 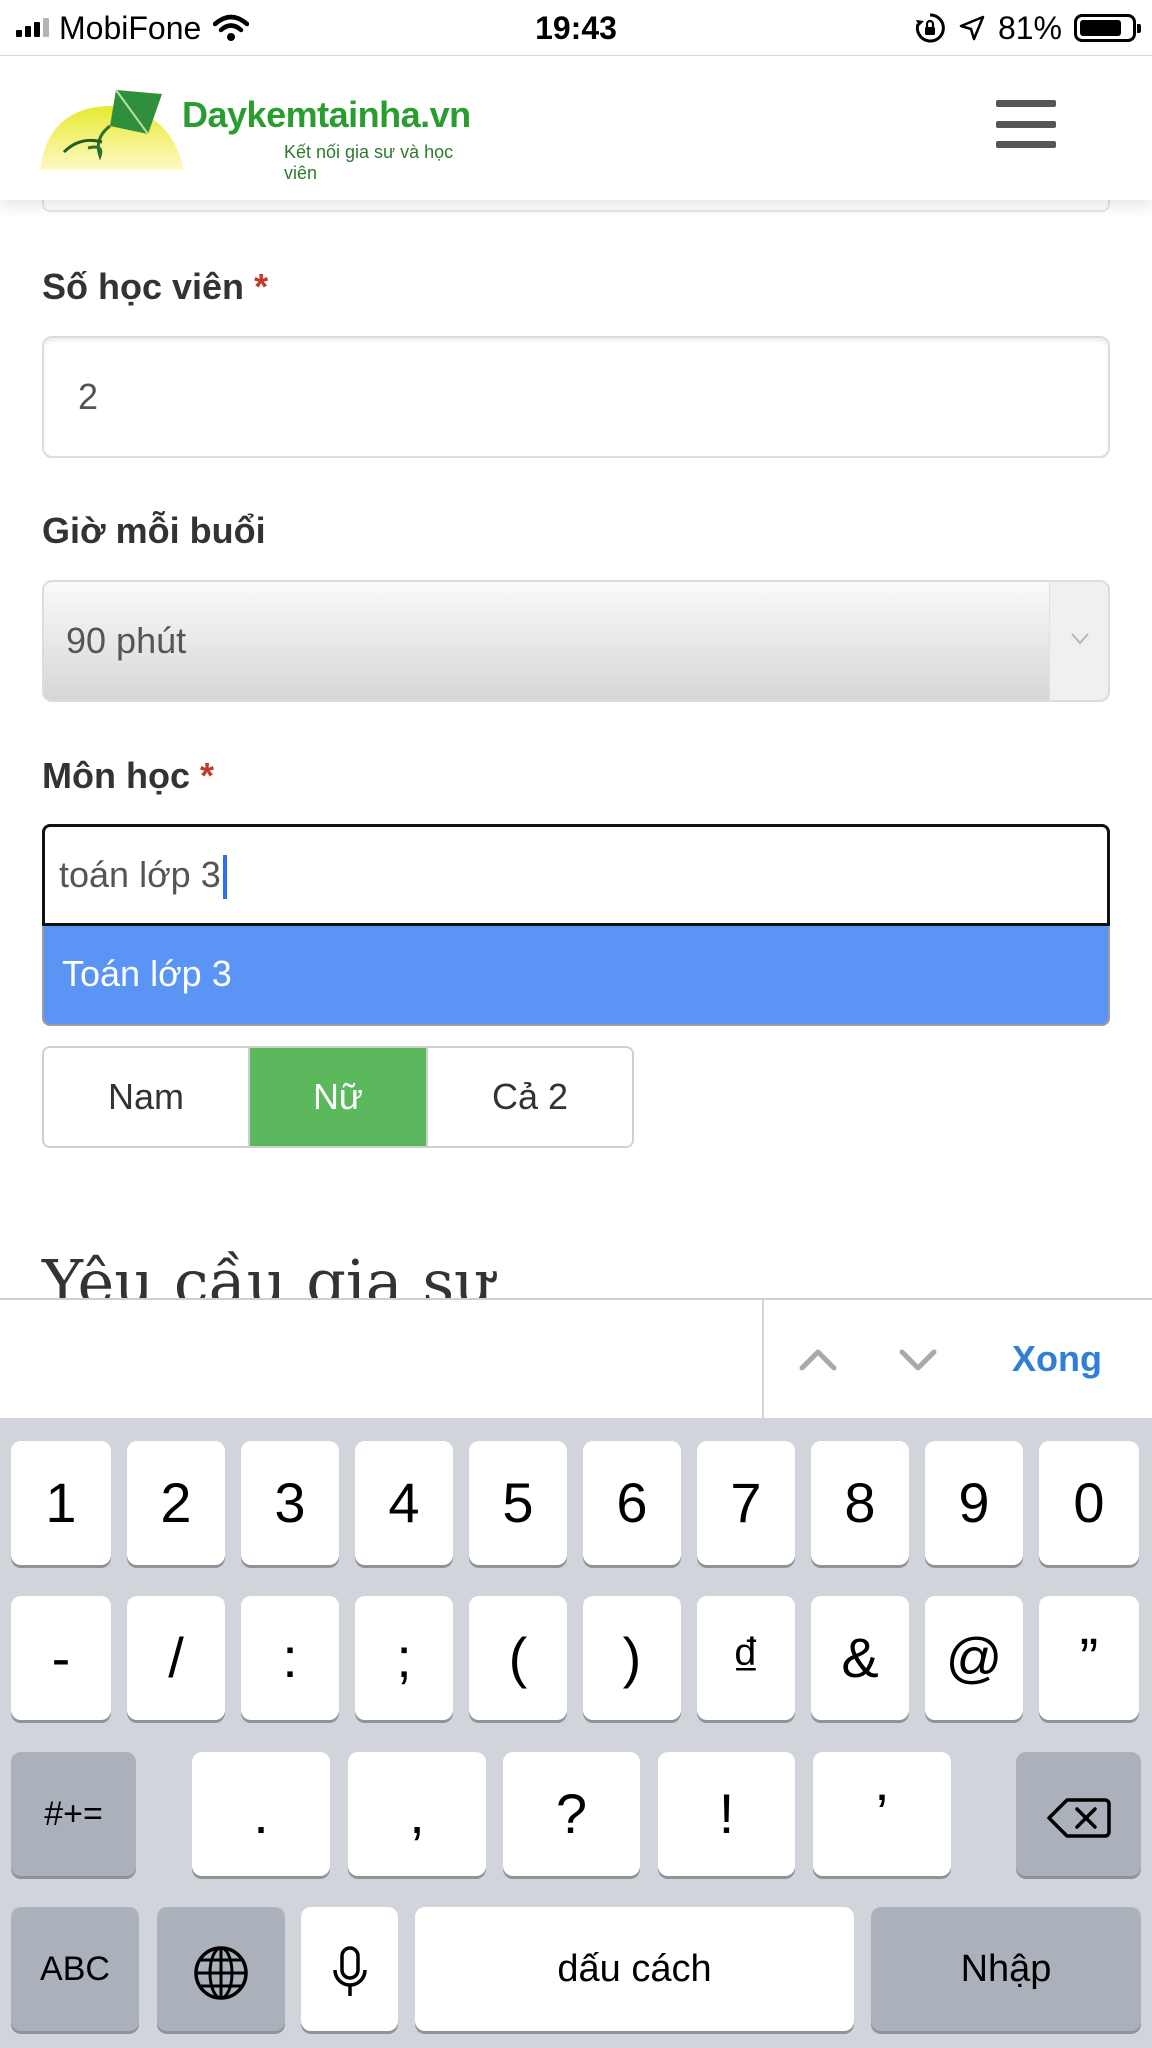 What do you see at coordinates (763, 1360) in the screenshot?
I see `accessory-divider` at bounding box center [763, 1360].